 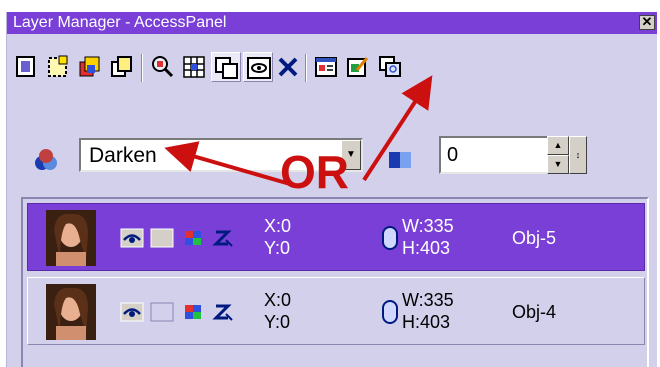 I want to click on layer-name: Obj-4, so click(x=534, y=312).